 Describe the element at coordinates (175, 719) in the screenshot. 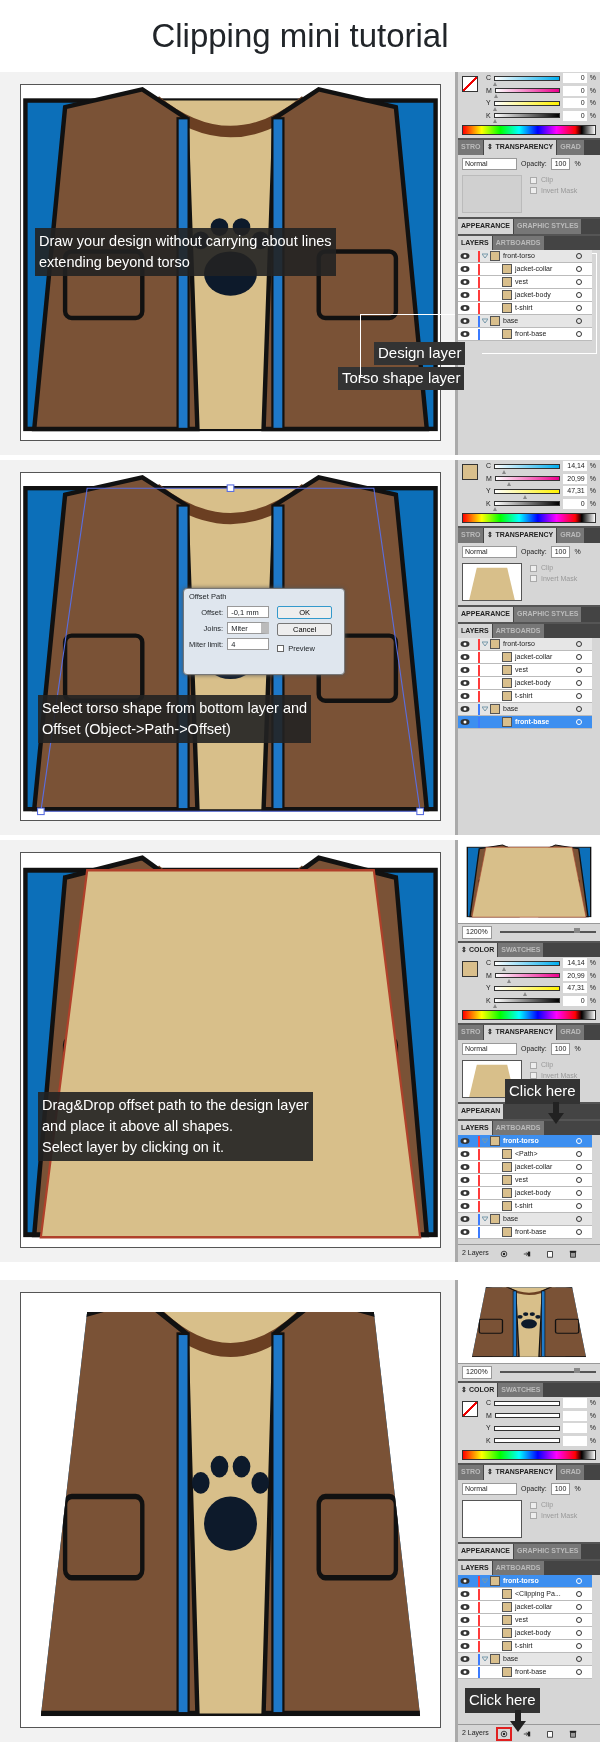

I see `caption-text: Select torso shape from bottom layer and Offset (Object->Path->Offset)` at that location.